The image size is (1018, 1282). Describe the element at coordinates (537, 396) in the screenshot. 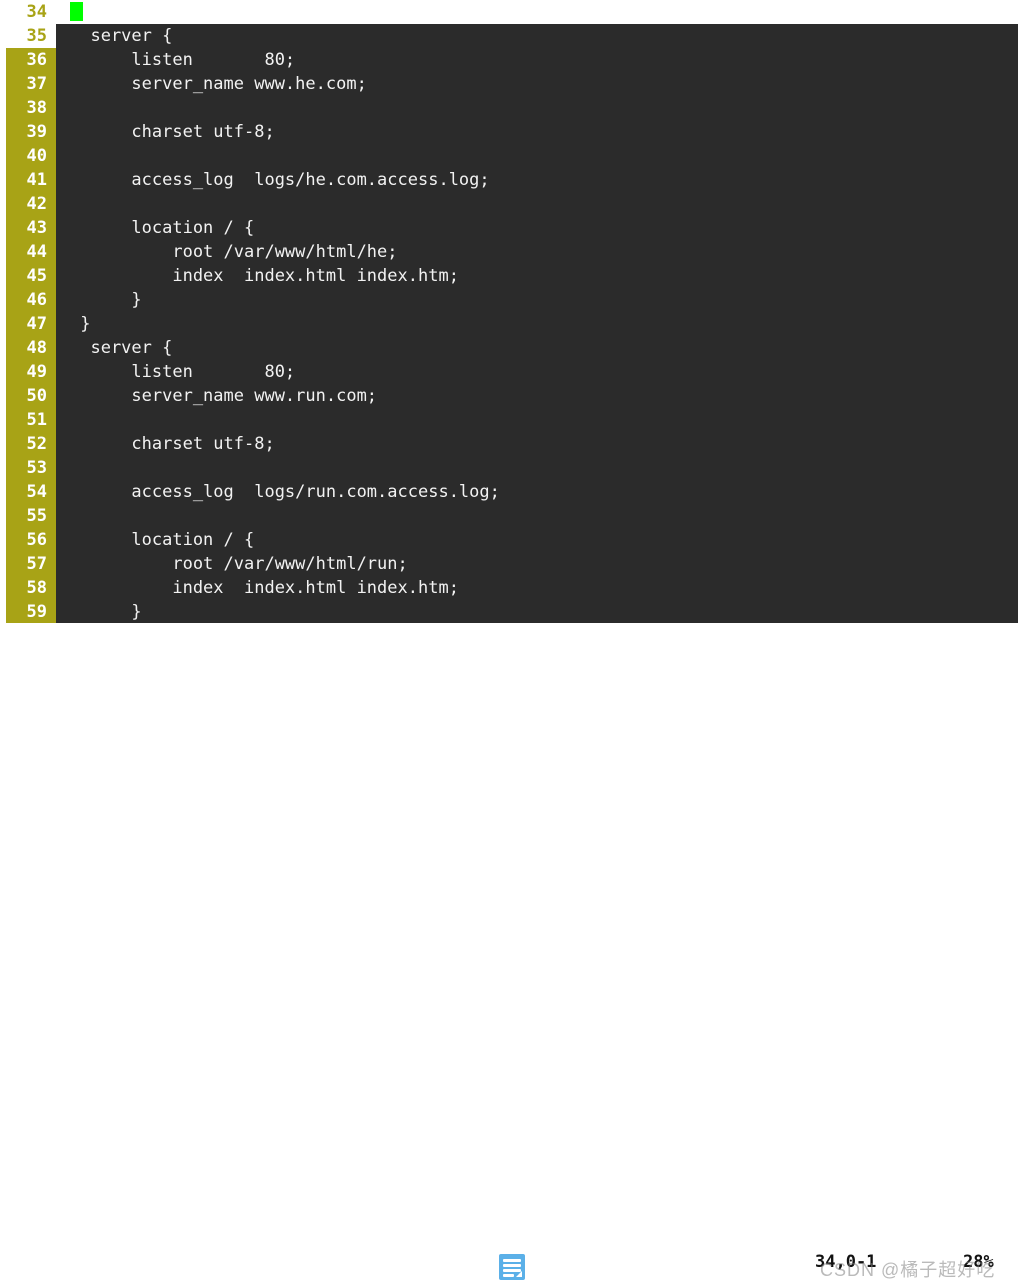

I see `line-content: server_name www.run.com;` at that location.